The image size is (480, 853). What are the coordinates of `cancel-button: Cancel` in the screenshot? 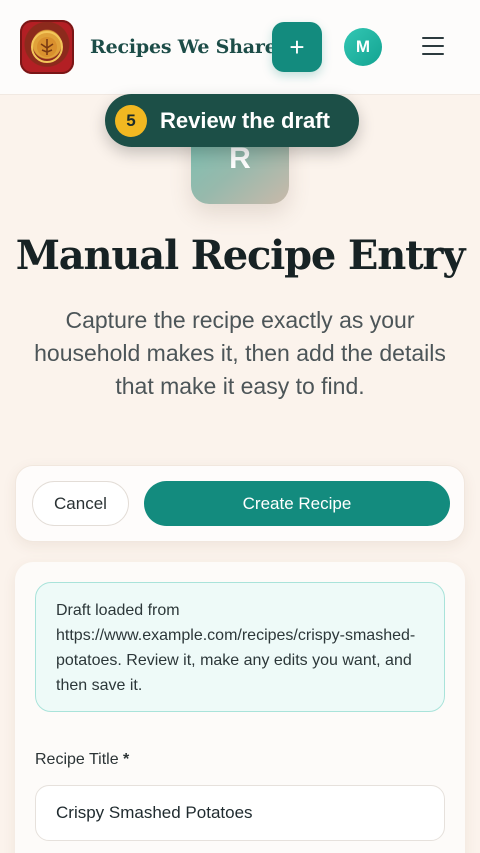 It's located at (80, 503).